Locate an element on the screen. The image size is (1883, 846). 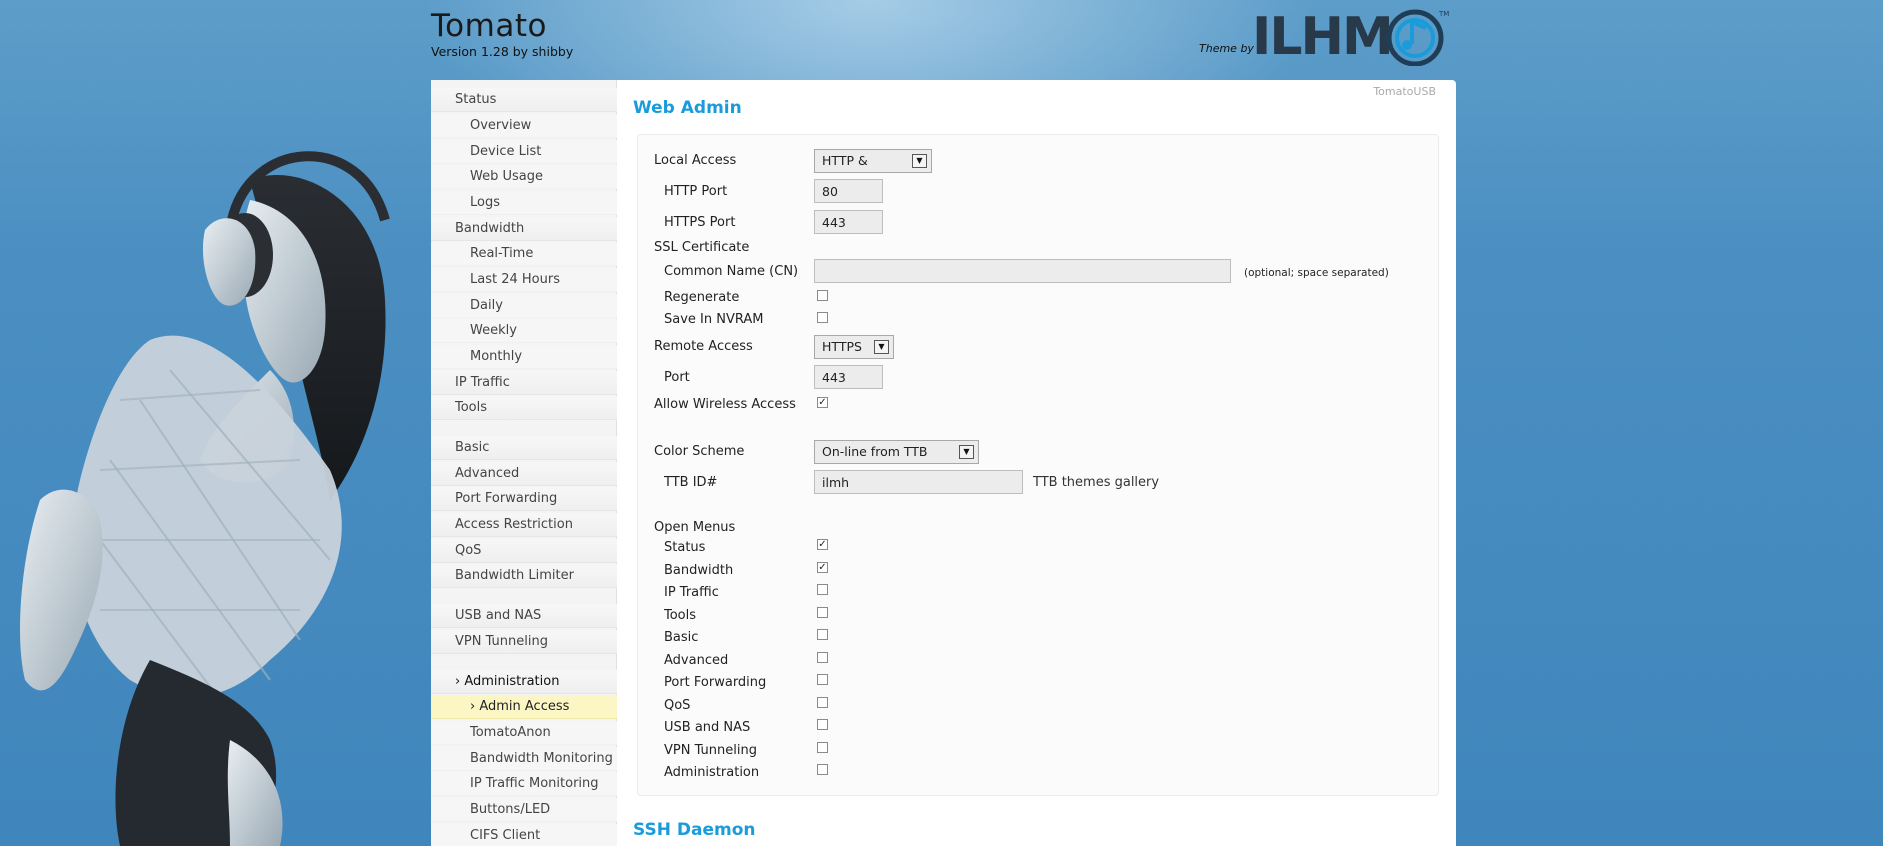
sidebar-item: VPN Tunneling is located at coordinates (524, 642).